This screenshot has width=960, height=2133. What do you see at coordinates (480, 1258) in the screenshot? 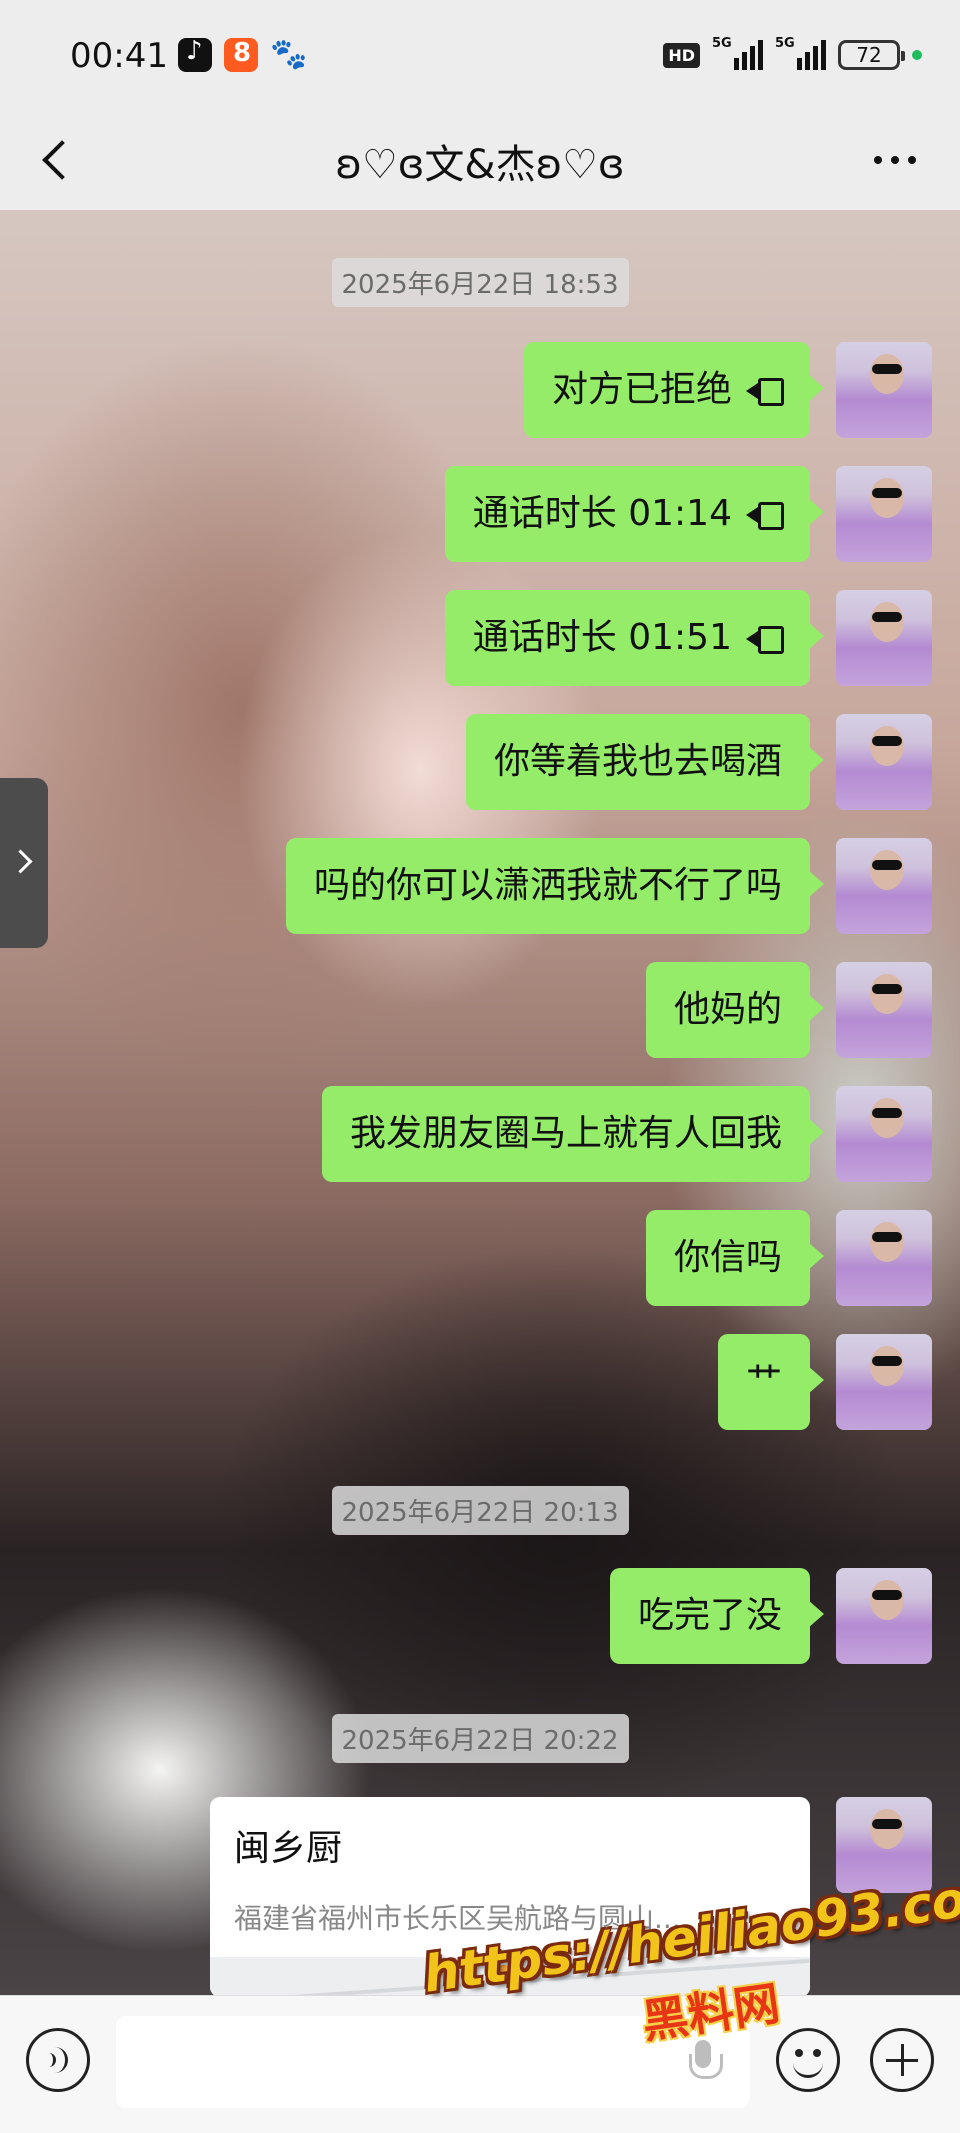
I see `message-row: 你信吗` at bounding box center [480, 1258].